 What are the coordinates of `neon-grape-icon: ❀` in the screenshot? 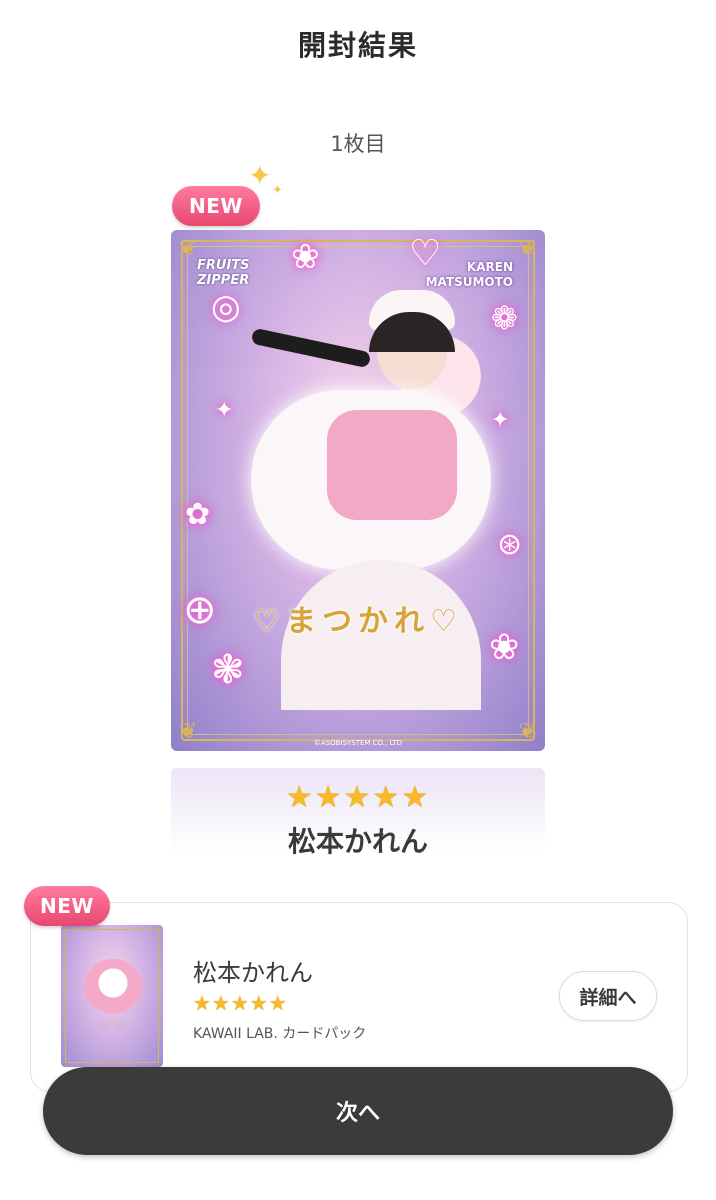 It's located at (504, 647).